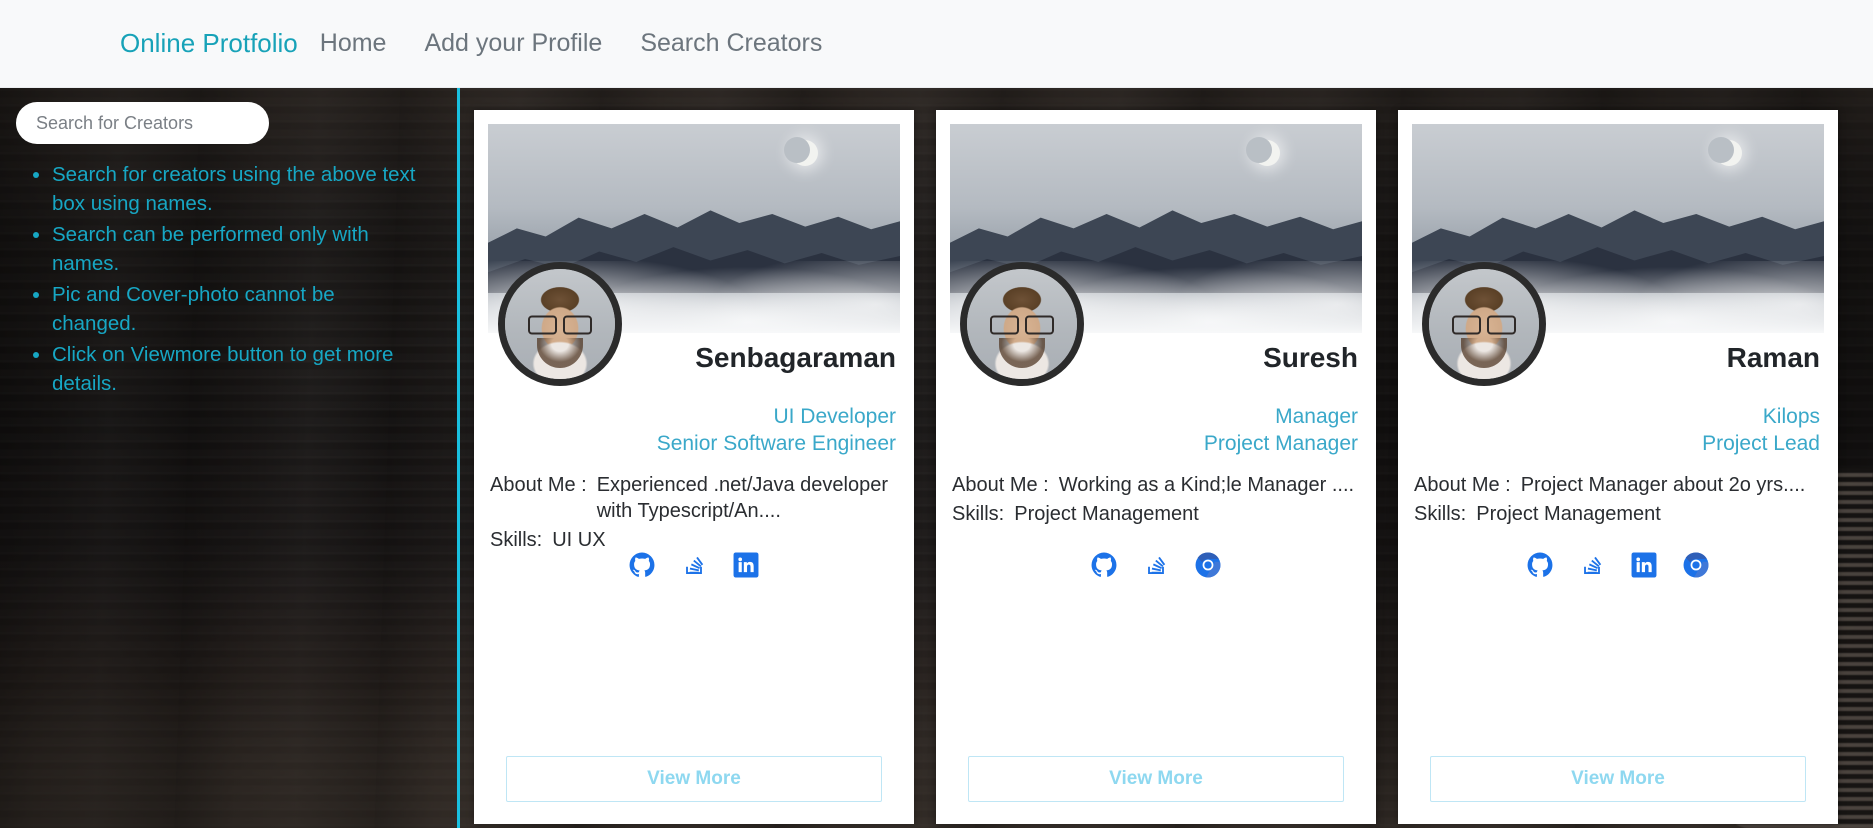  What do you see at coordinates (513, 43) in the screenshot?
I see `nav-link-add-your-profile: Add your Profile` at bounding box center [513, 43].